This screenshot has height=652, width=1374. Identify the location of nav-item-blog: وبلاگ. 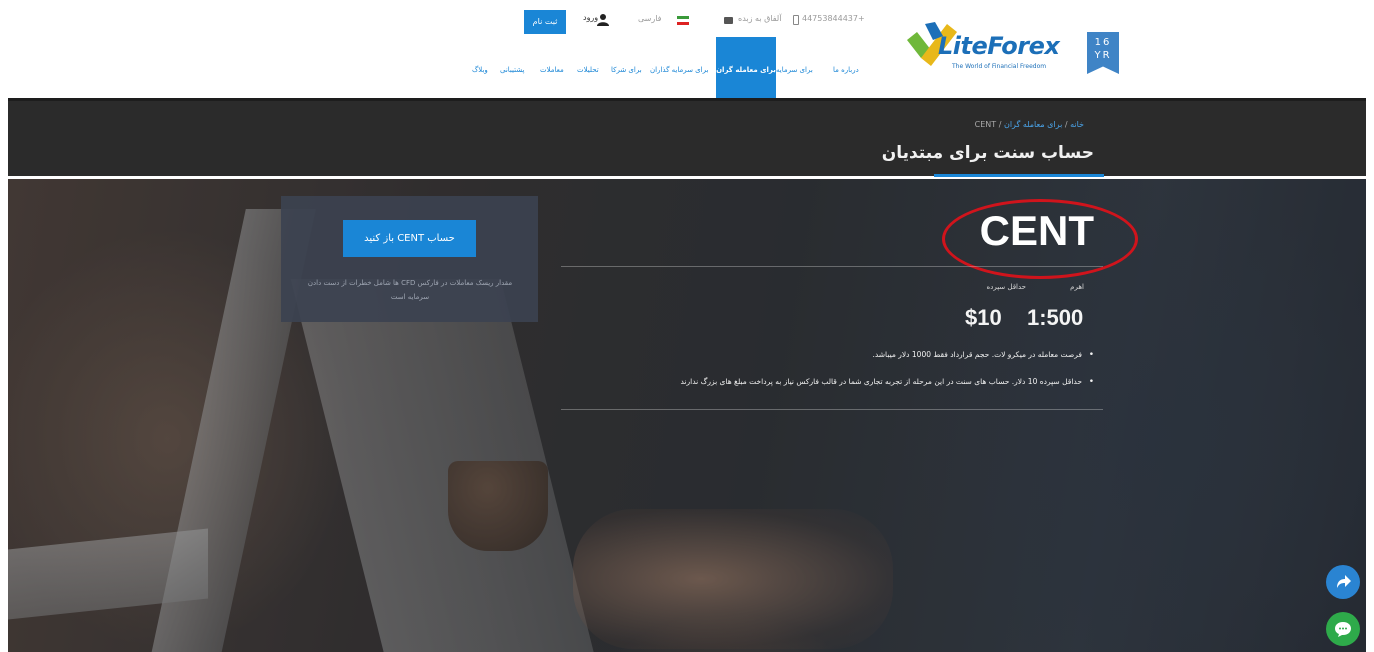
(480, 67).